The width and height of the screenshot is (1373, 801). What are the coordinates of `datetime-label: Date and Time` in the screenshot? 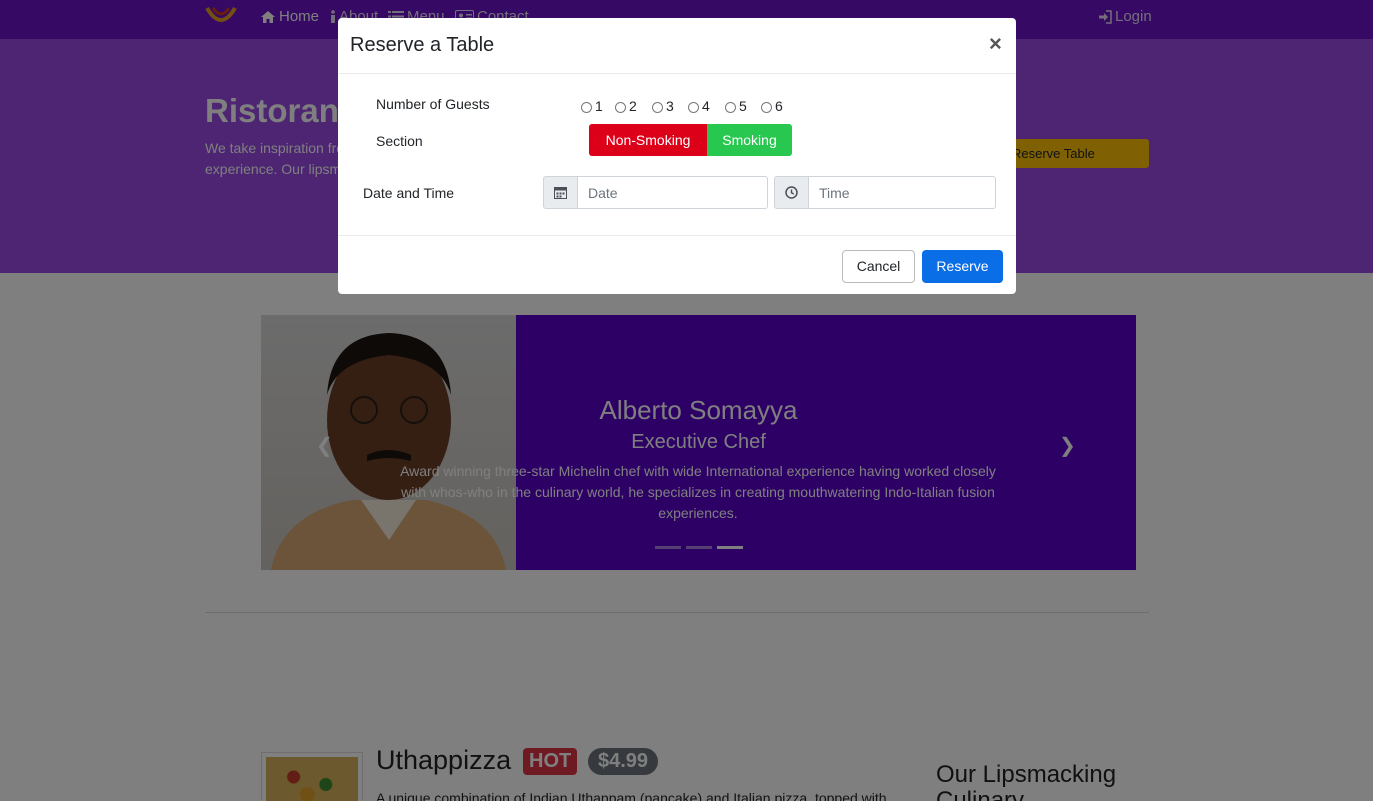 It's located at (409, 193).